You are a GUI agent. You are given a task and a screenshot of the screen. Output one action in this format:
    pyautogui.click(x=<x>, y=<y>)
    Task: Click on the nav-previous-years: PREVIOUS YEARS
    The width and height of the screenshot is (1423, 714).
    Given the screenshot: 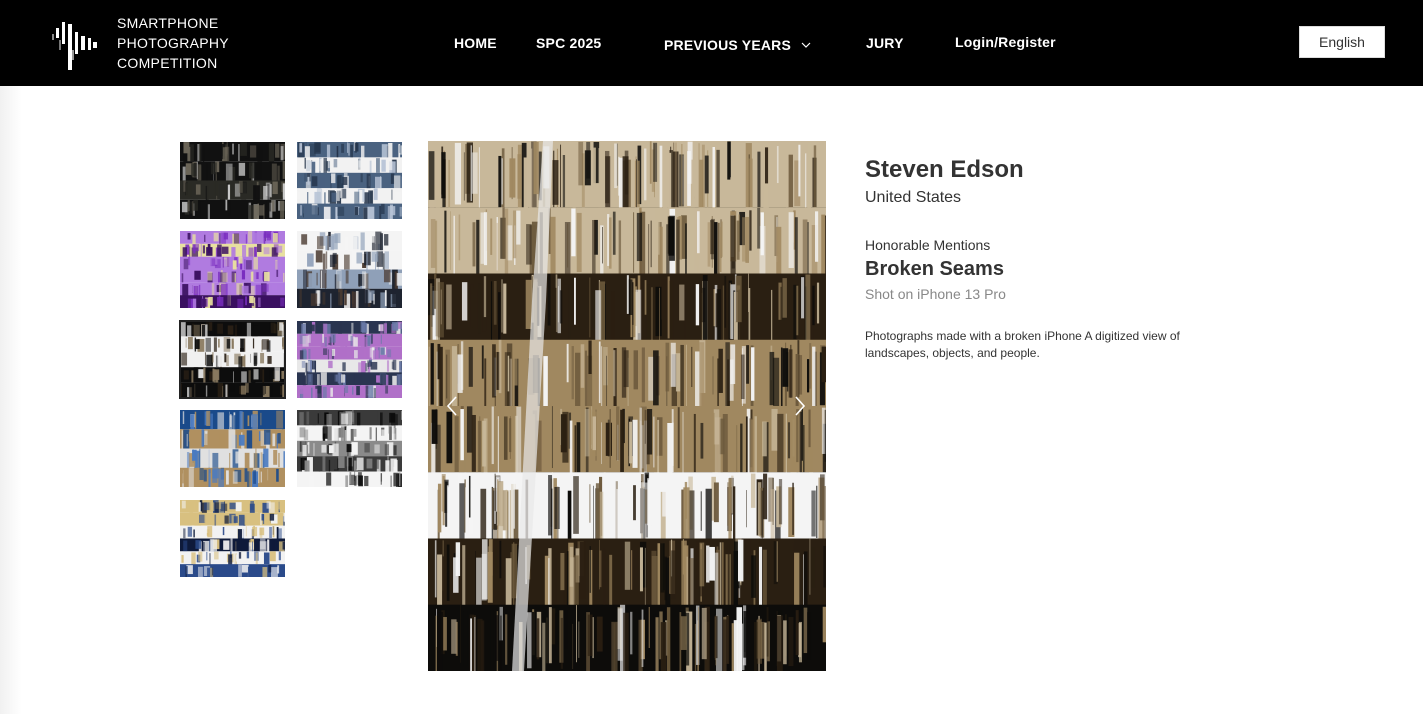 What is the action you would take?
    pyautogui.click(x=737, y=44)
    